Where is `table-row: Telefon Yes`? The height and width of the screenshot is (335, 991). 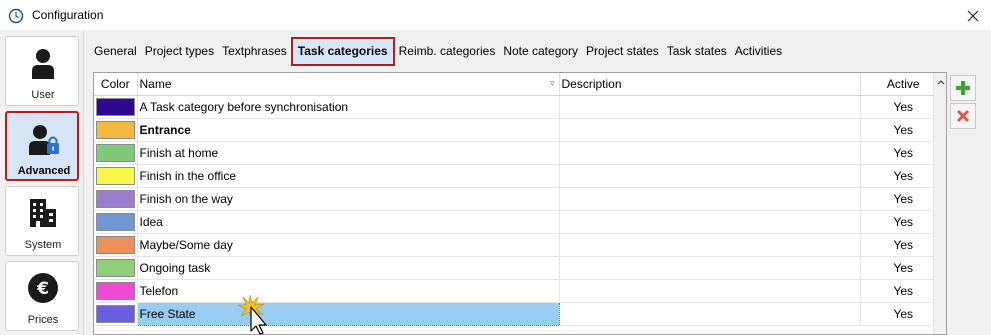
table-row: Telefon Yes is located at coordinates (520, 291).